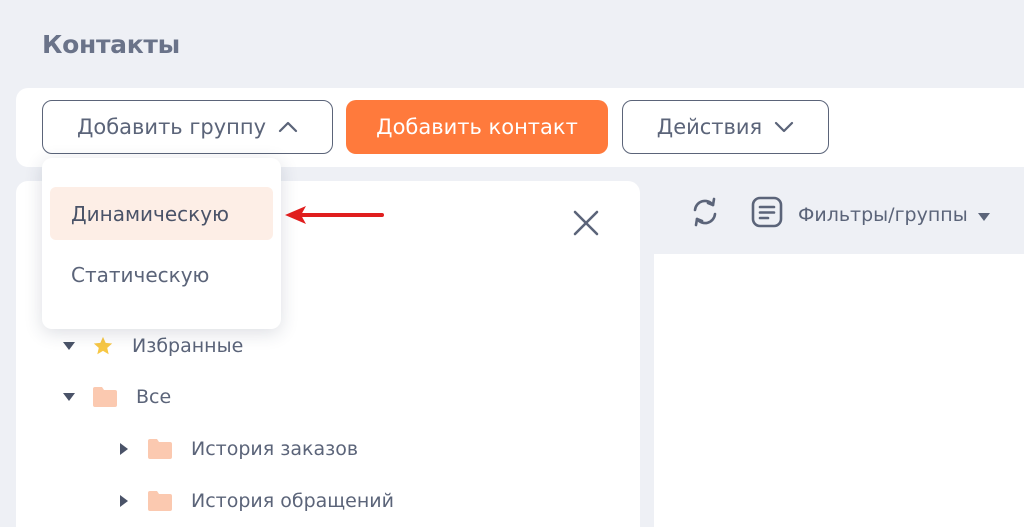 This screenshot has width=1024, height=527. I want to click on tree-item-request-history: История обращений, so click(255, 501).